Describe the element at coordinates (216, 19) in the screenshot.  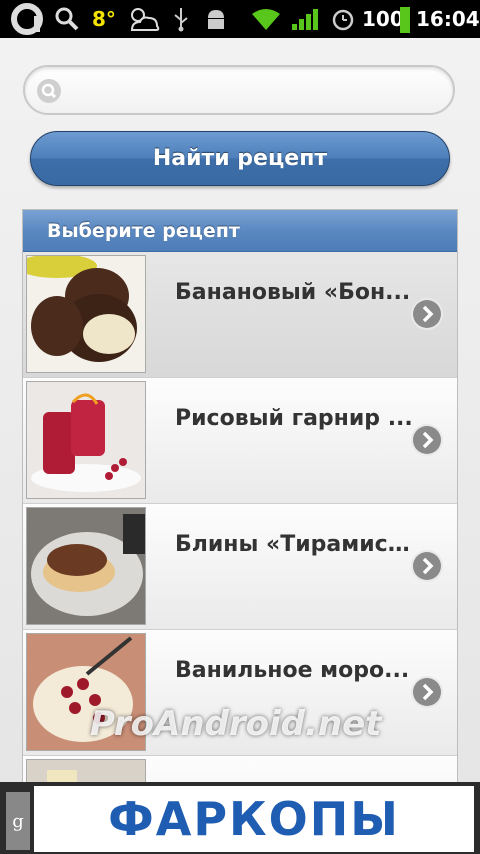
I see `android-debug-icon` at that location.